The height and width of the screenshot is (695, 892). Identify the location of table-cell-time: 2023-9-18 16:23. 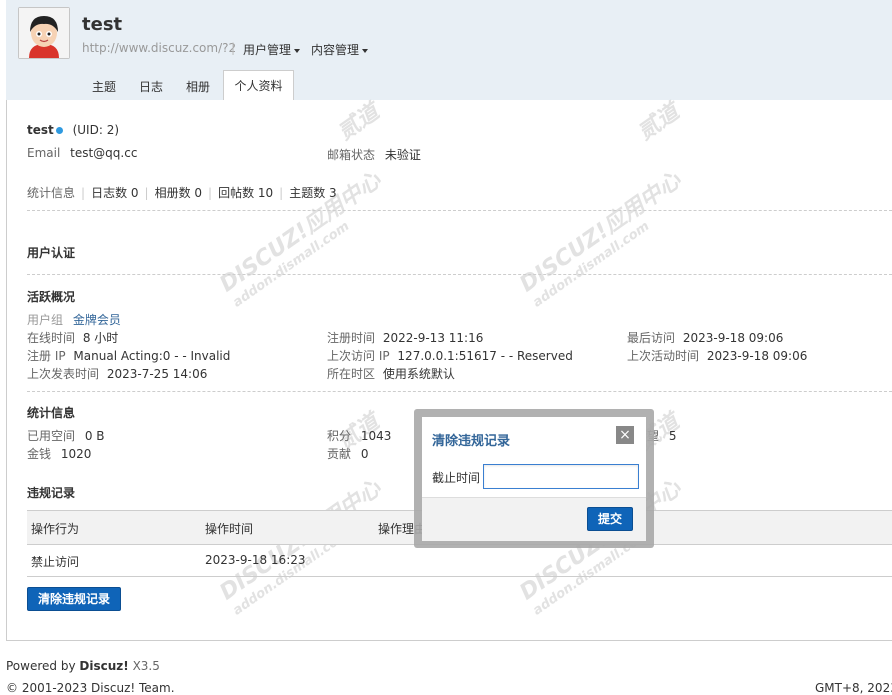
(255, 560).